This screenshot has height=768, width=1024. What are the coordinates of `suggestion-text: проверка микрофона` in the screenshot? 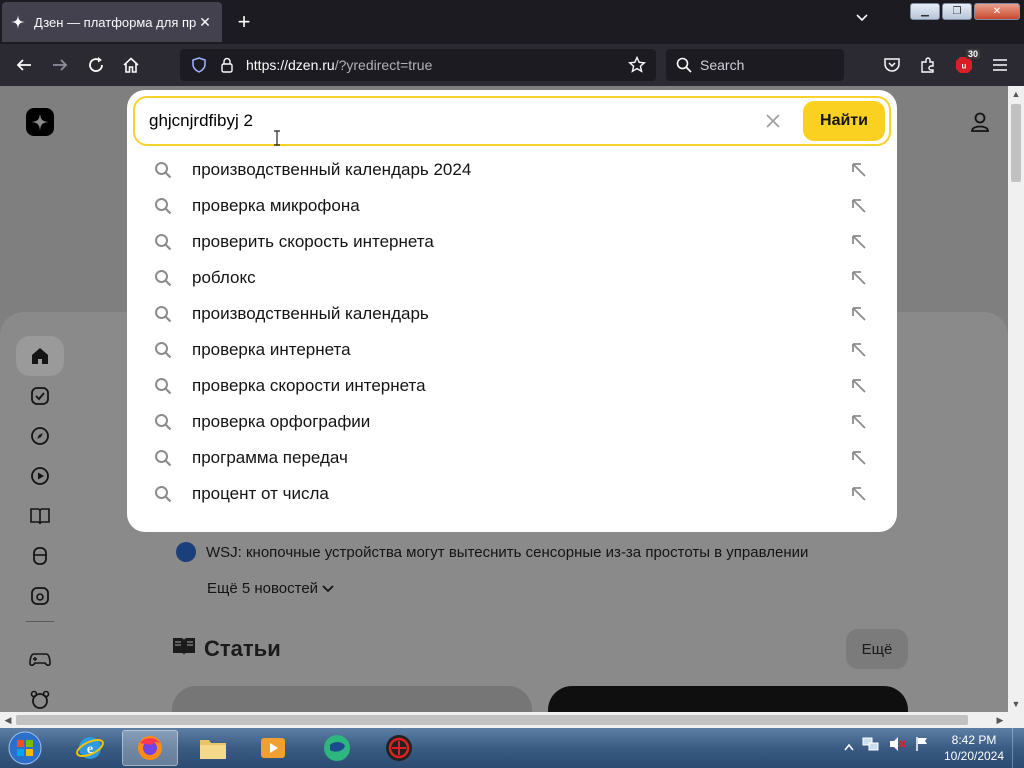 It's located at (276, 205).